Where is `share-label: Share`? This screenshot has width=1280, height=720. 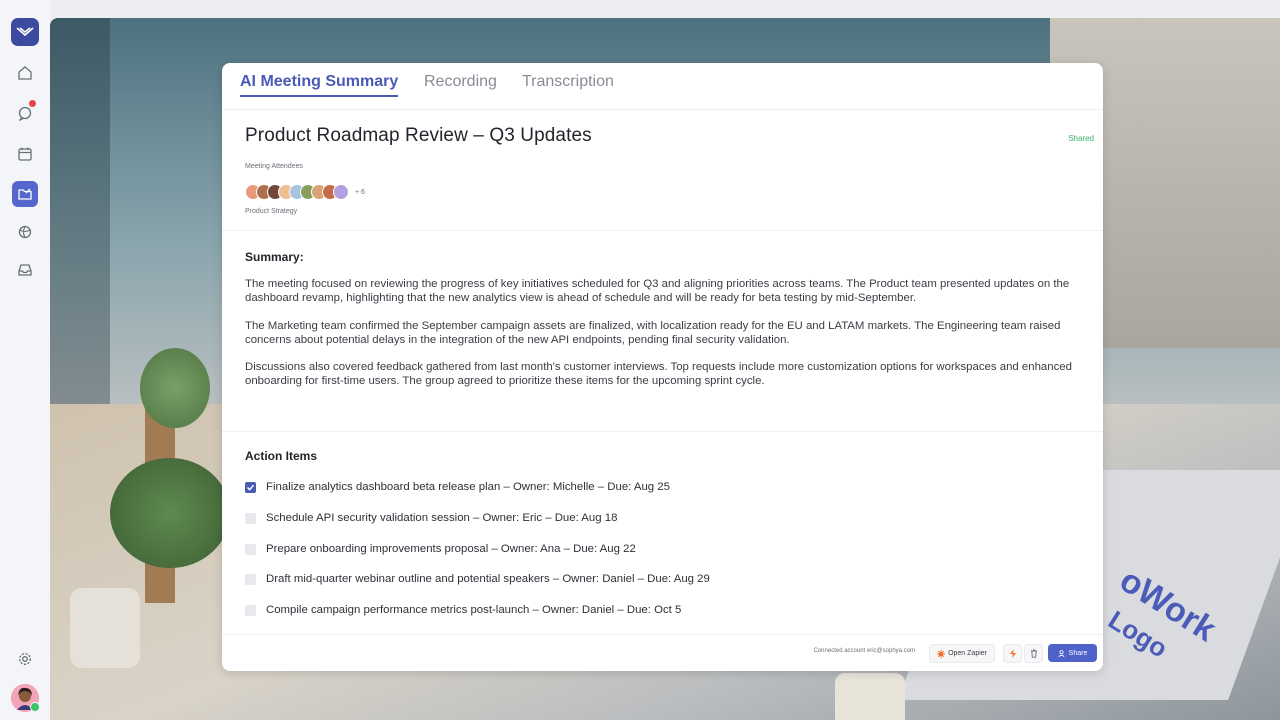
share-label: Share is located at coordinates (1078, 653).